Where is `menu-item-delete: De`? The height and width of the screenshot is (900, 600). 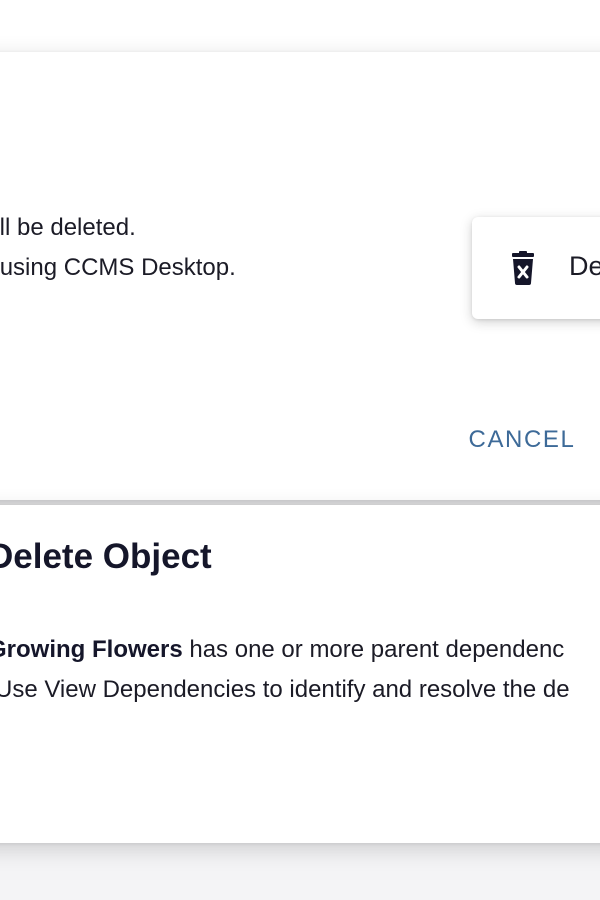 menu-item-delete: De is located at coordinates (536, 268).